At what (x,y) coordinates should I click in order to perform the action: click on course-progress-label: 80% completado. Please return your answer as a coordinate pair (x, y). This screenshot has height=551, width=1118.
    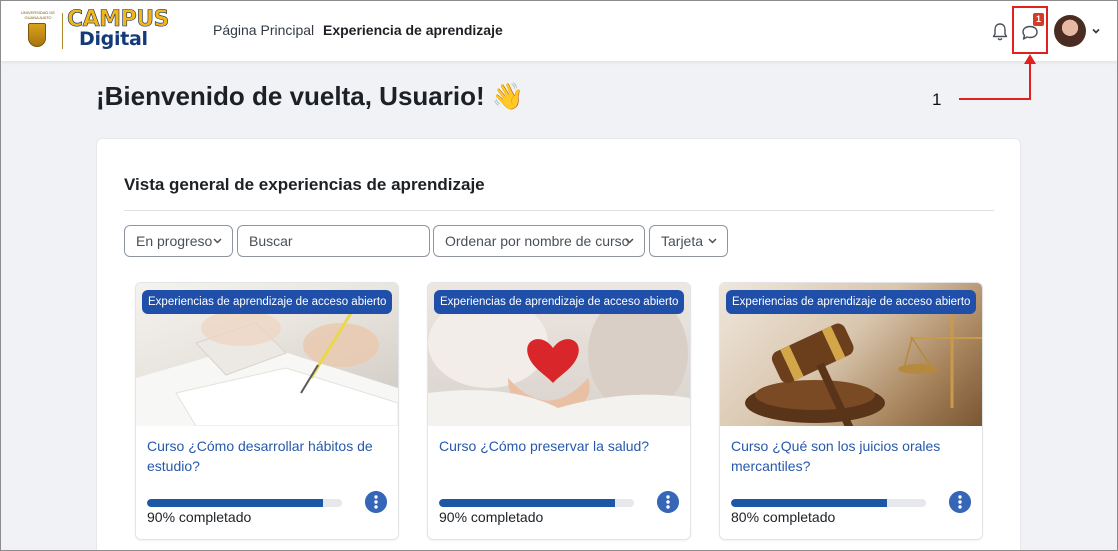
    Looking at the image, I should click on (783, 517).